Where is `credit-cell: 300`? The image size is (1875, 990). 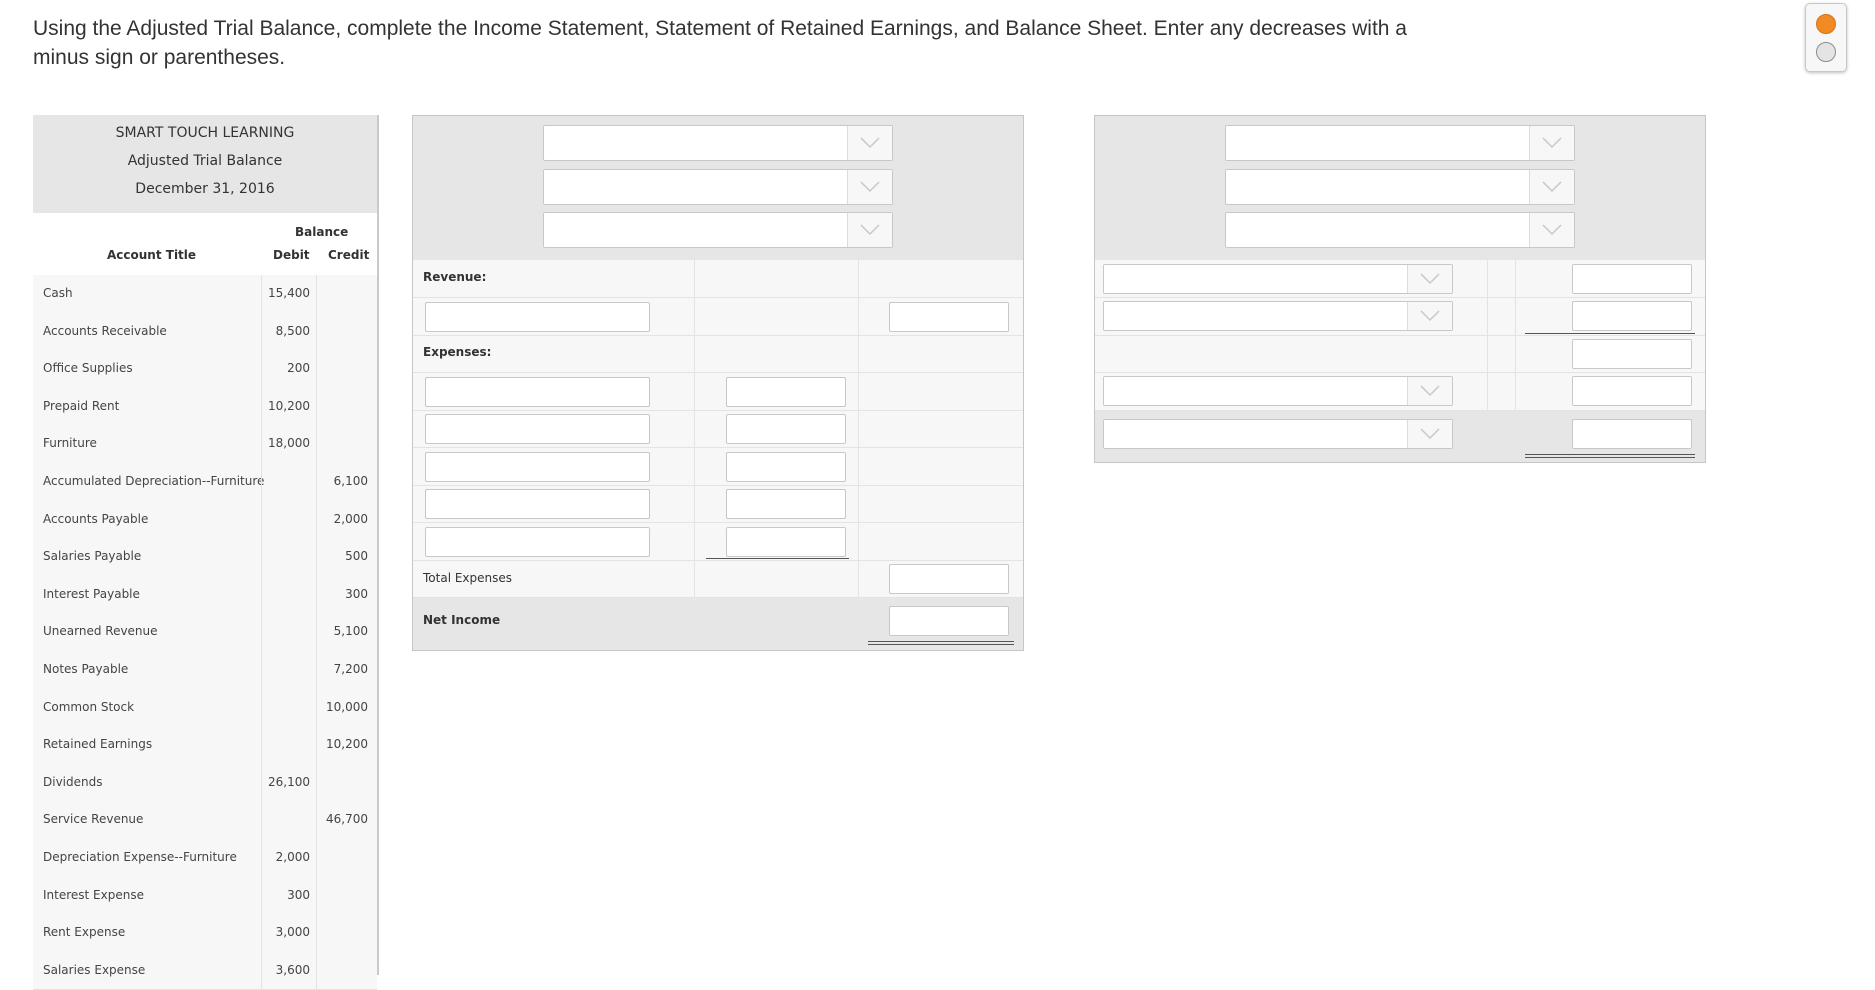
credit-cell: 300 is located at coordinates (356, 593).